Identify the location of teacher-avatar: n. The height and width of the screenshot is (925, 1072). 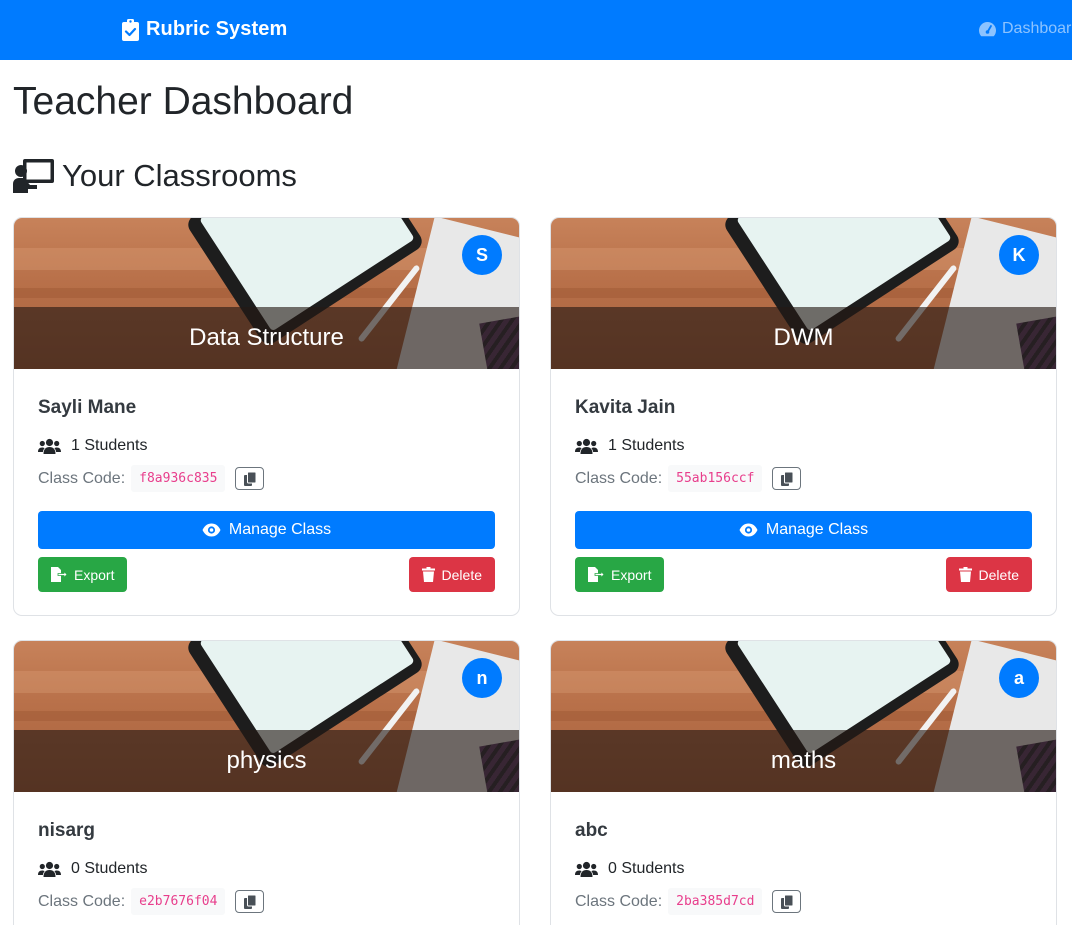
(482, 678).